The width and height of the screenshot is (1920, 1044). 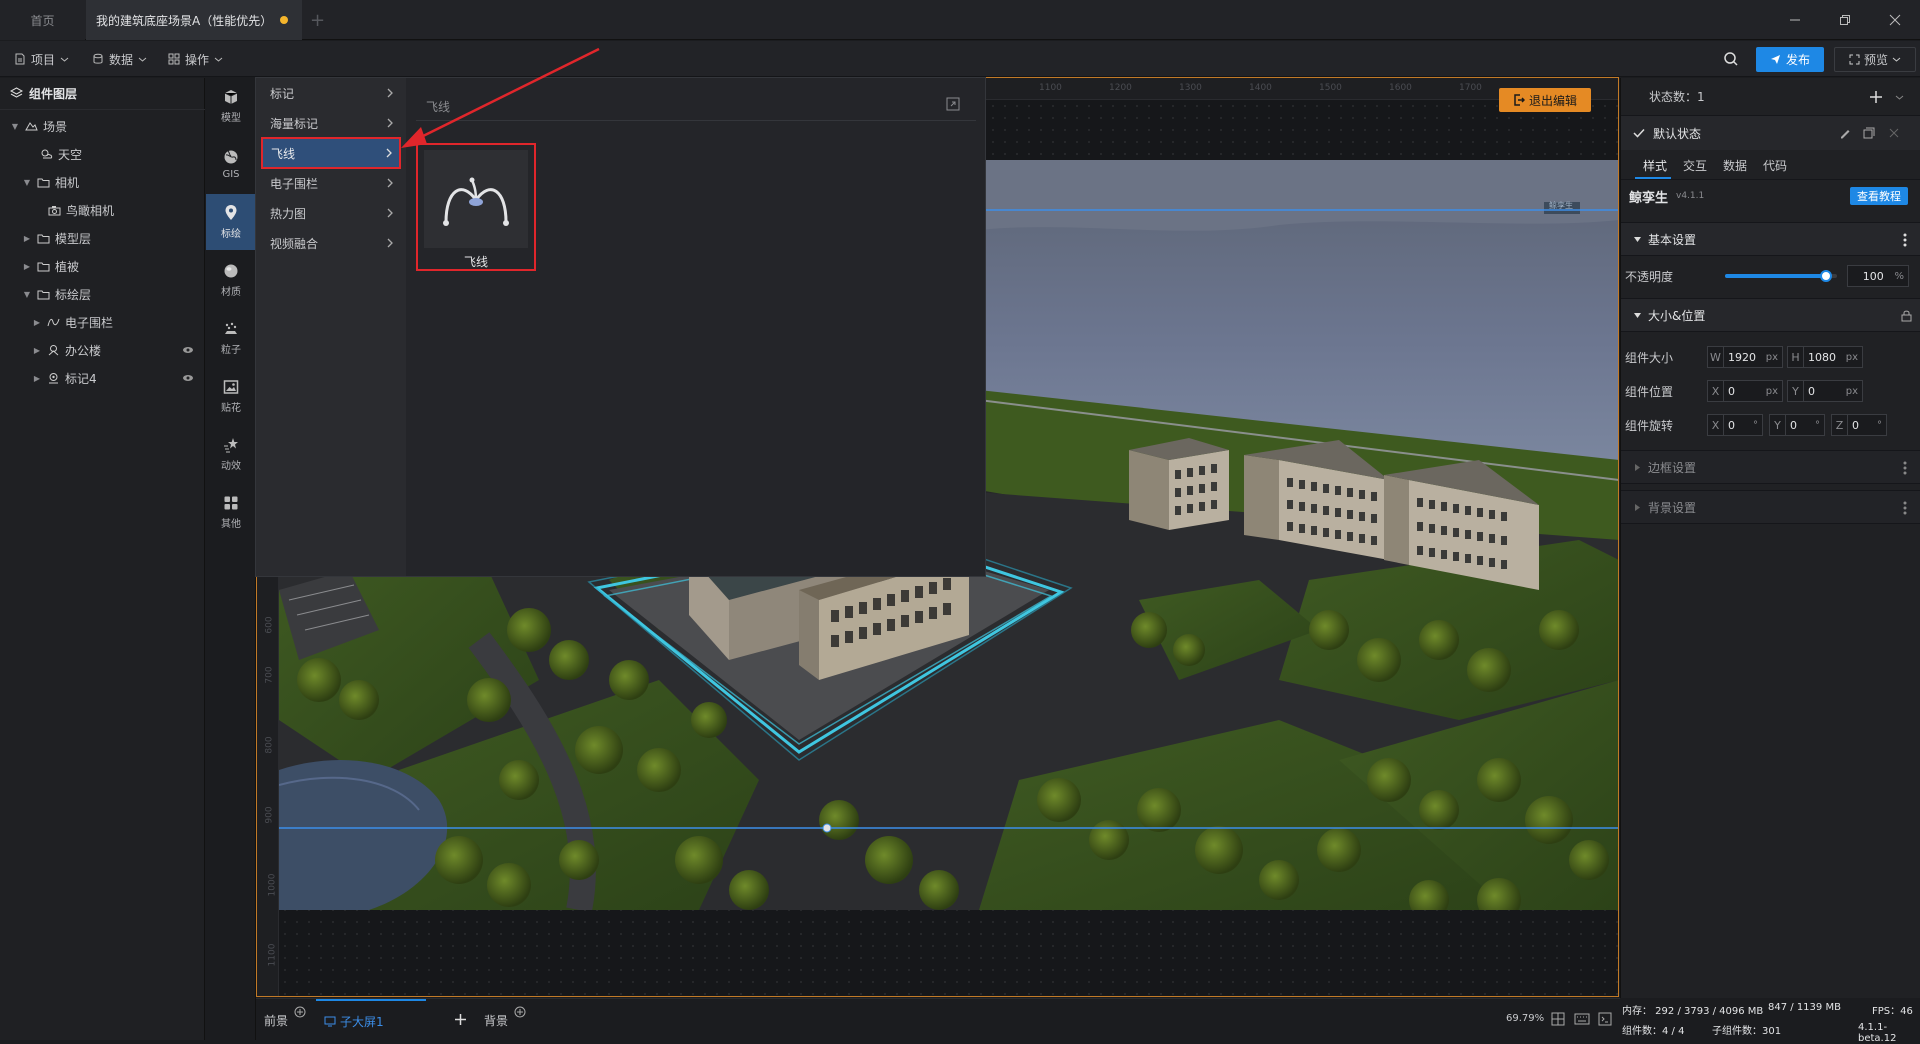 I want to click on add-icon, so click(x=460, y=1019).